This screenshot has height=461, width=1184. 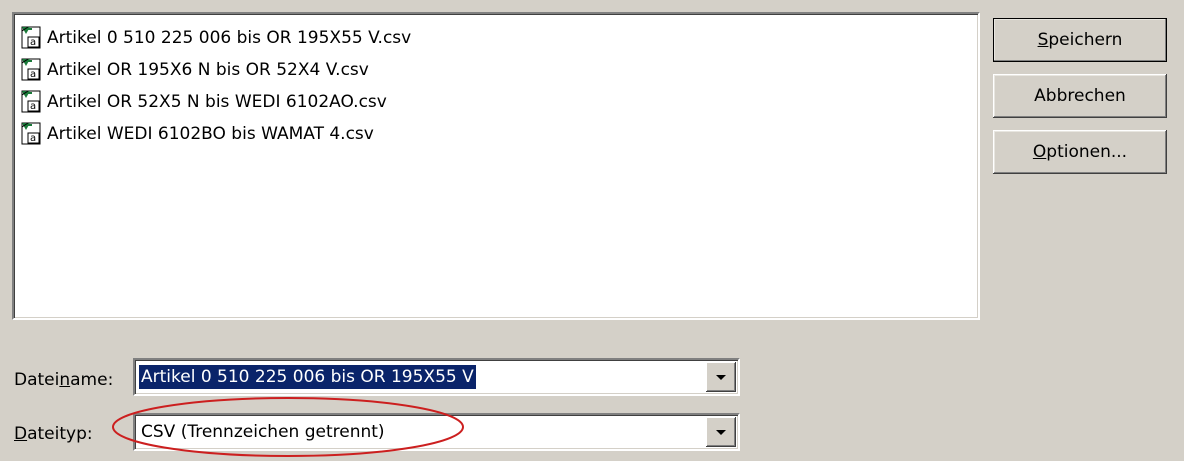 I want to click on save-label: peichern, so click(x=1085, y=40).